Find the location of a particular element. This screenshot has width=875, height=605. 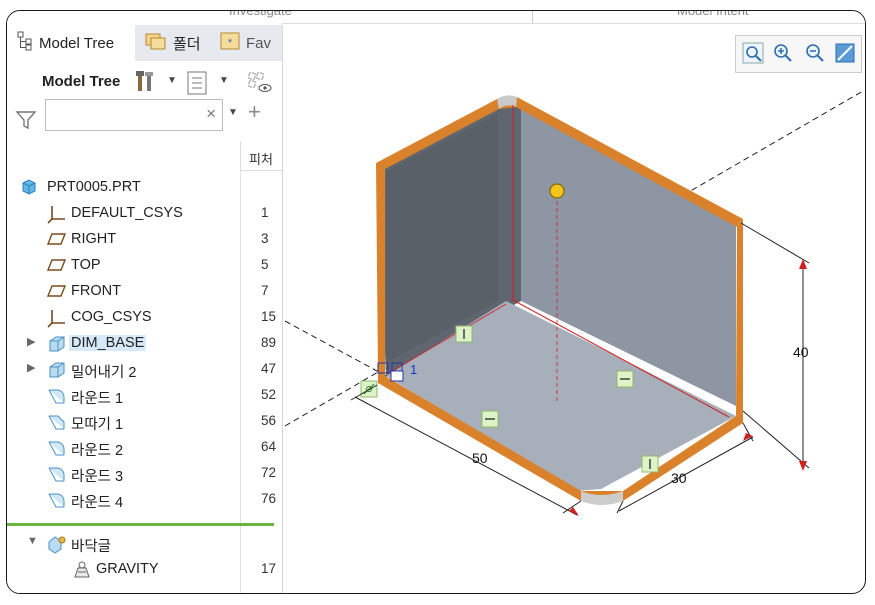

settings-tools-icon is located at coordinates (146, 84).